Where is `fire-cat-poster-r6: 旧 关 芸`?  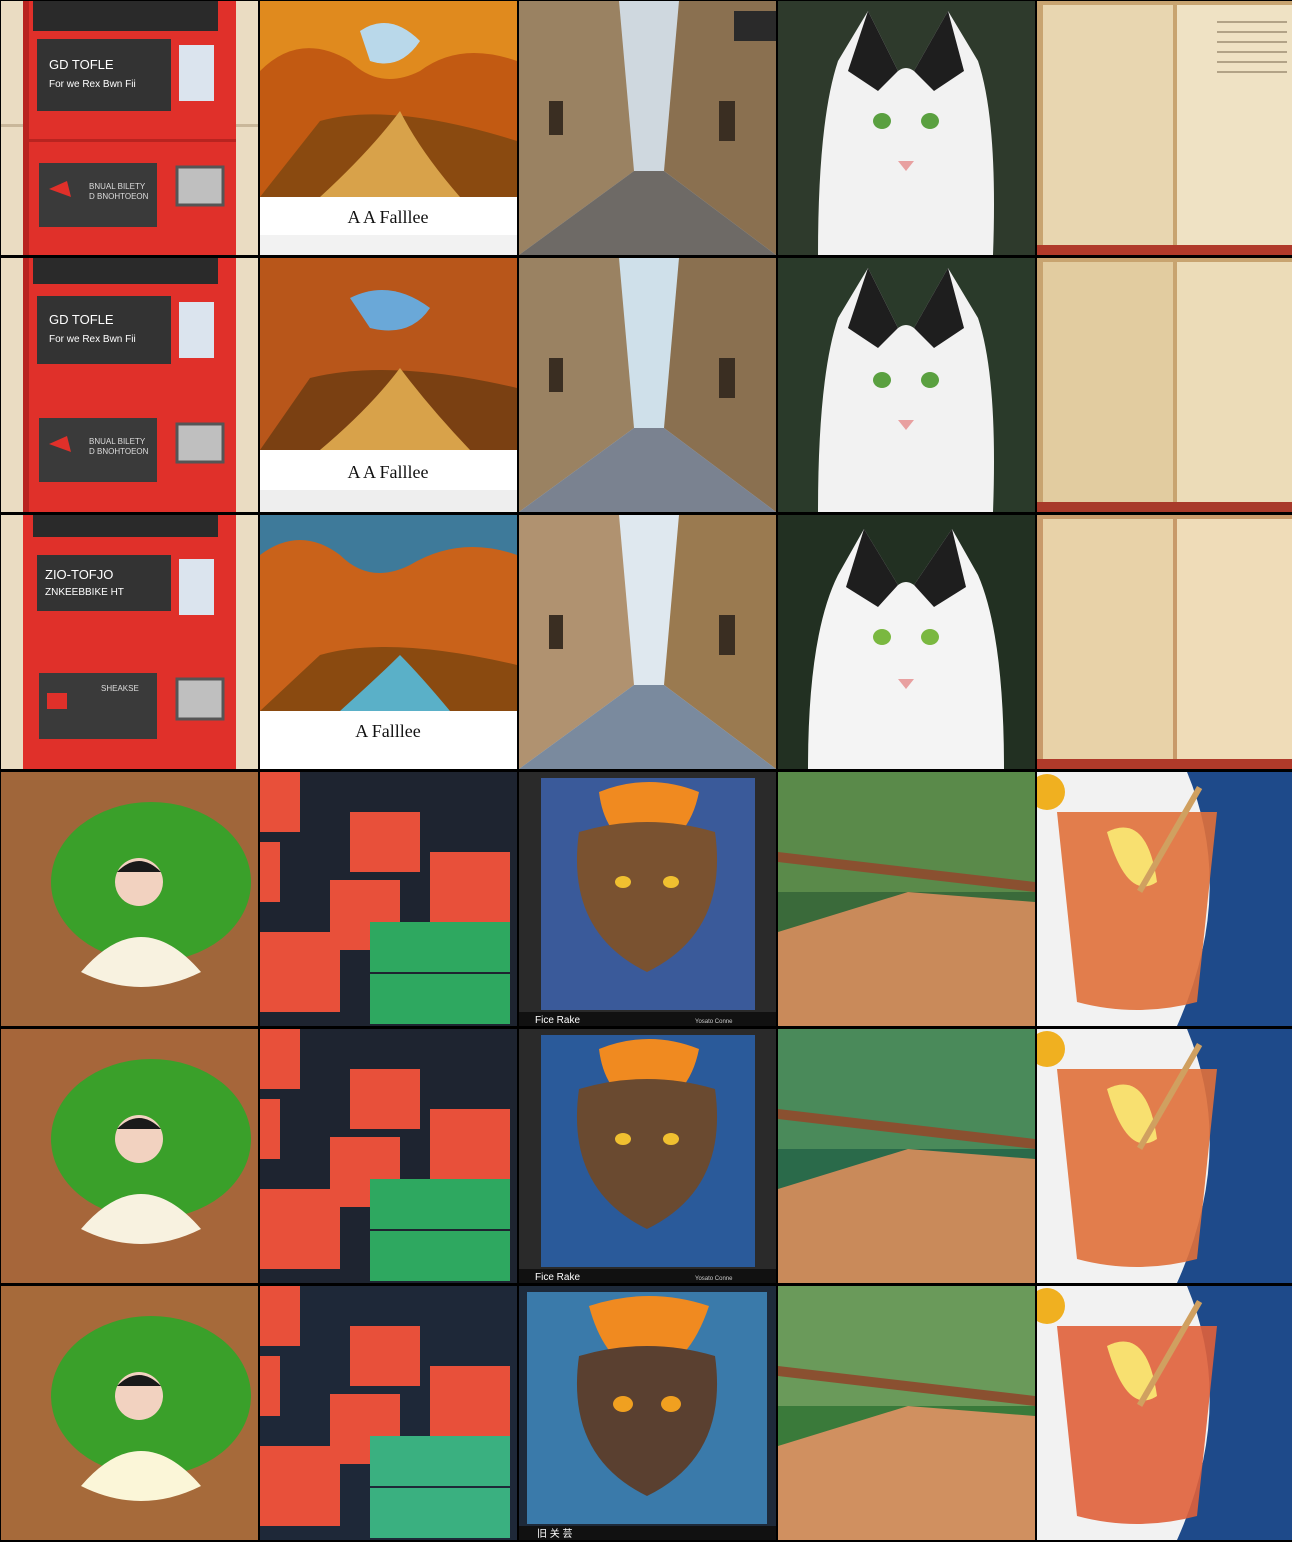
fire-cat-poster-r6: 旧 关 芸 is located at coordinates (647, 1413).